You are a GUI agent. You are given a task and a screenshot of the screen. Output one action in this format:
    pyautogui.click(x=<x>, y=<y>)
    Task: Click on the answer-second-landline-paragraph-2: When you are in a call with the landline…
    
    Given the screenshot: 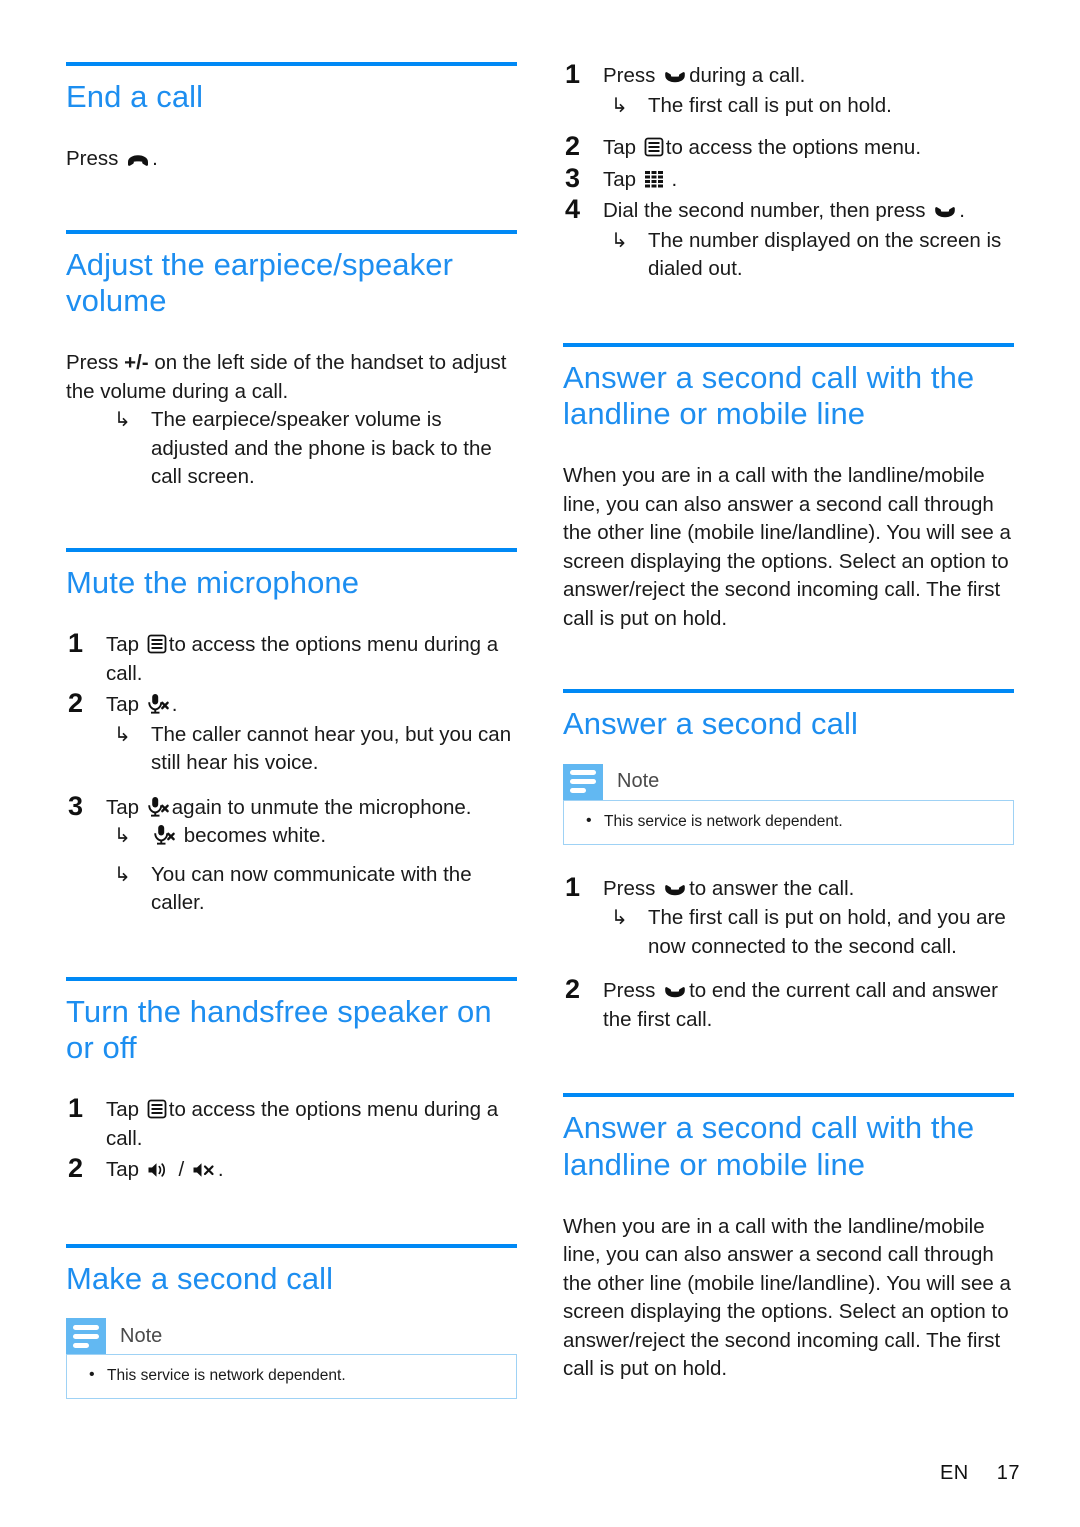 What is the action you would take?
    pyautogui.click(x=787, y=1297)
    